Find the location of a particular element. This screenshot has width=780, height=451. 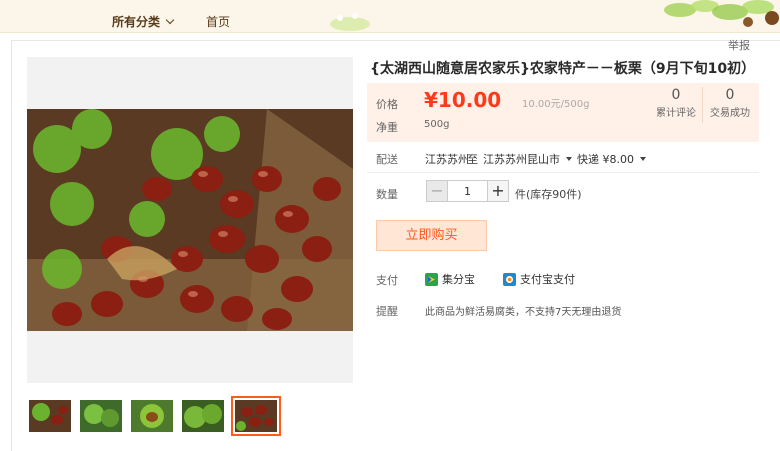

stat-divider is located at coordinates (702, 105).